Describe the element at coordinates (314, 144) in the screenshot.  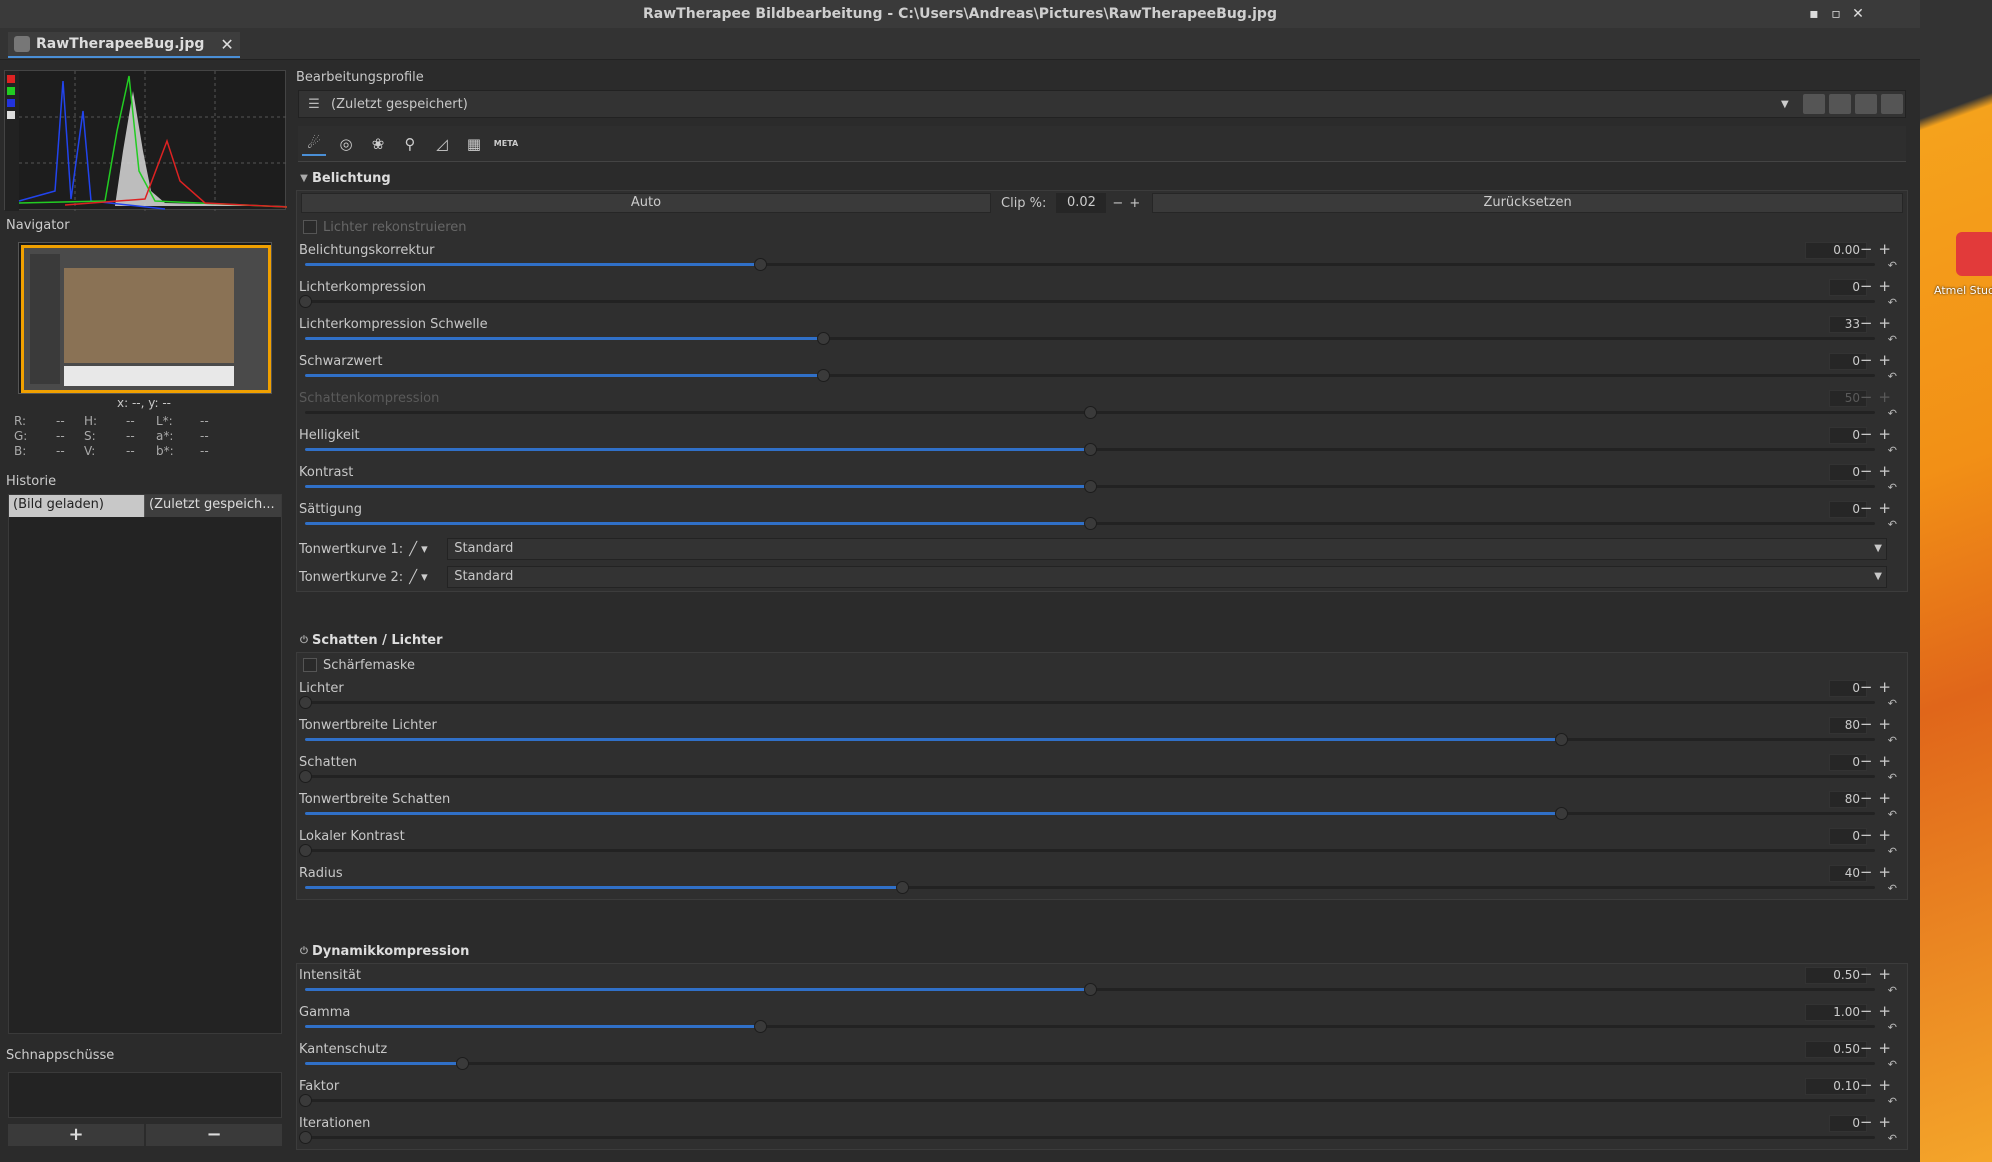
I see `exposure-tab-icon: ☄` at that location.